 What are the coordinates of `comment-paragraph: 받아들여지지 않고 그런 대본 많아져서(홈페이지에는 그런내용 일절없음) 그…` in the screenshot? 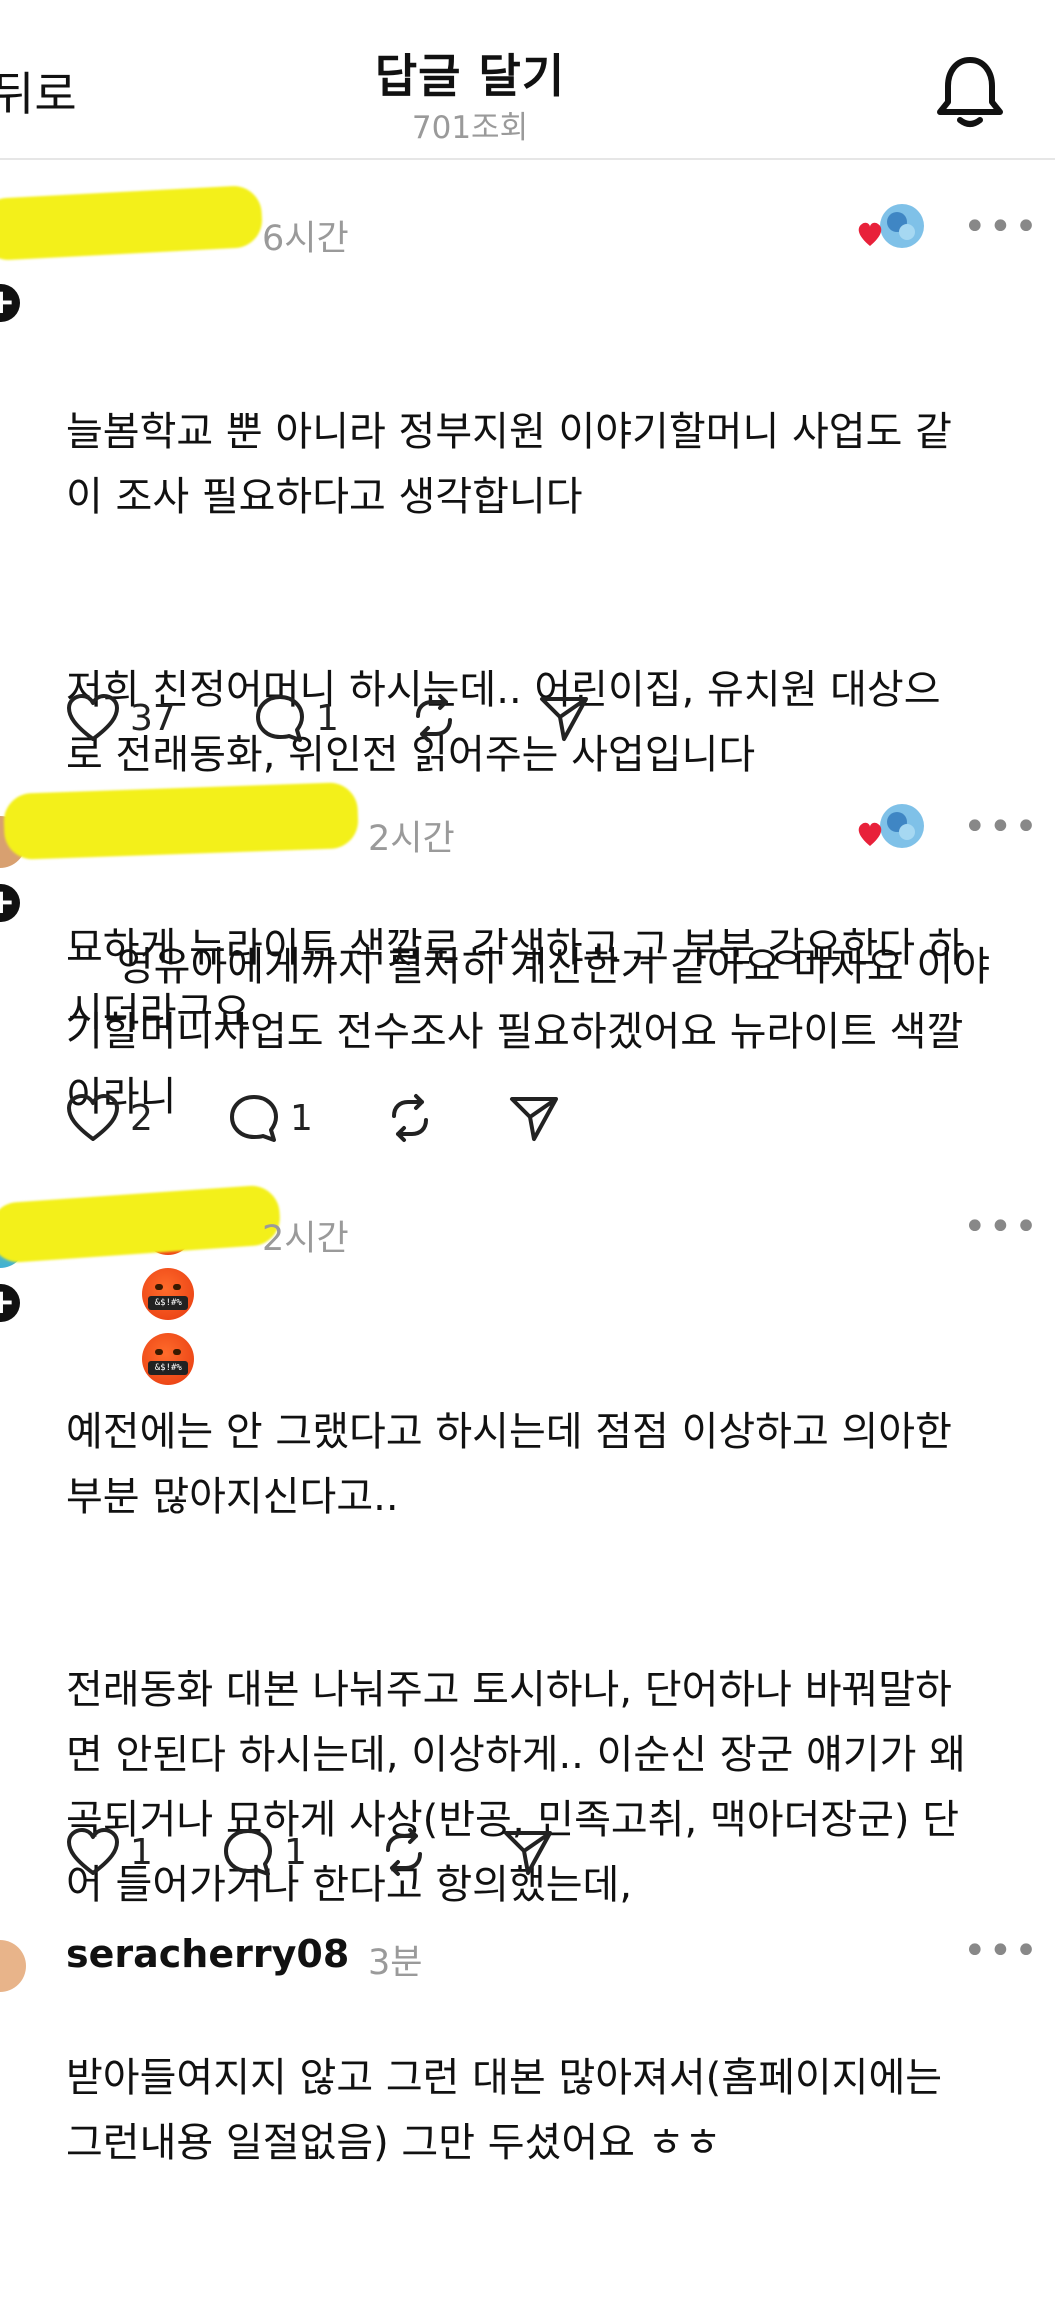 It's located at (504, 2110).